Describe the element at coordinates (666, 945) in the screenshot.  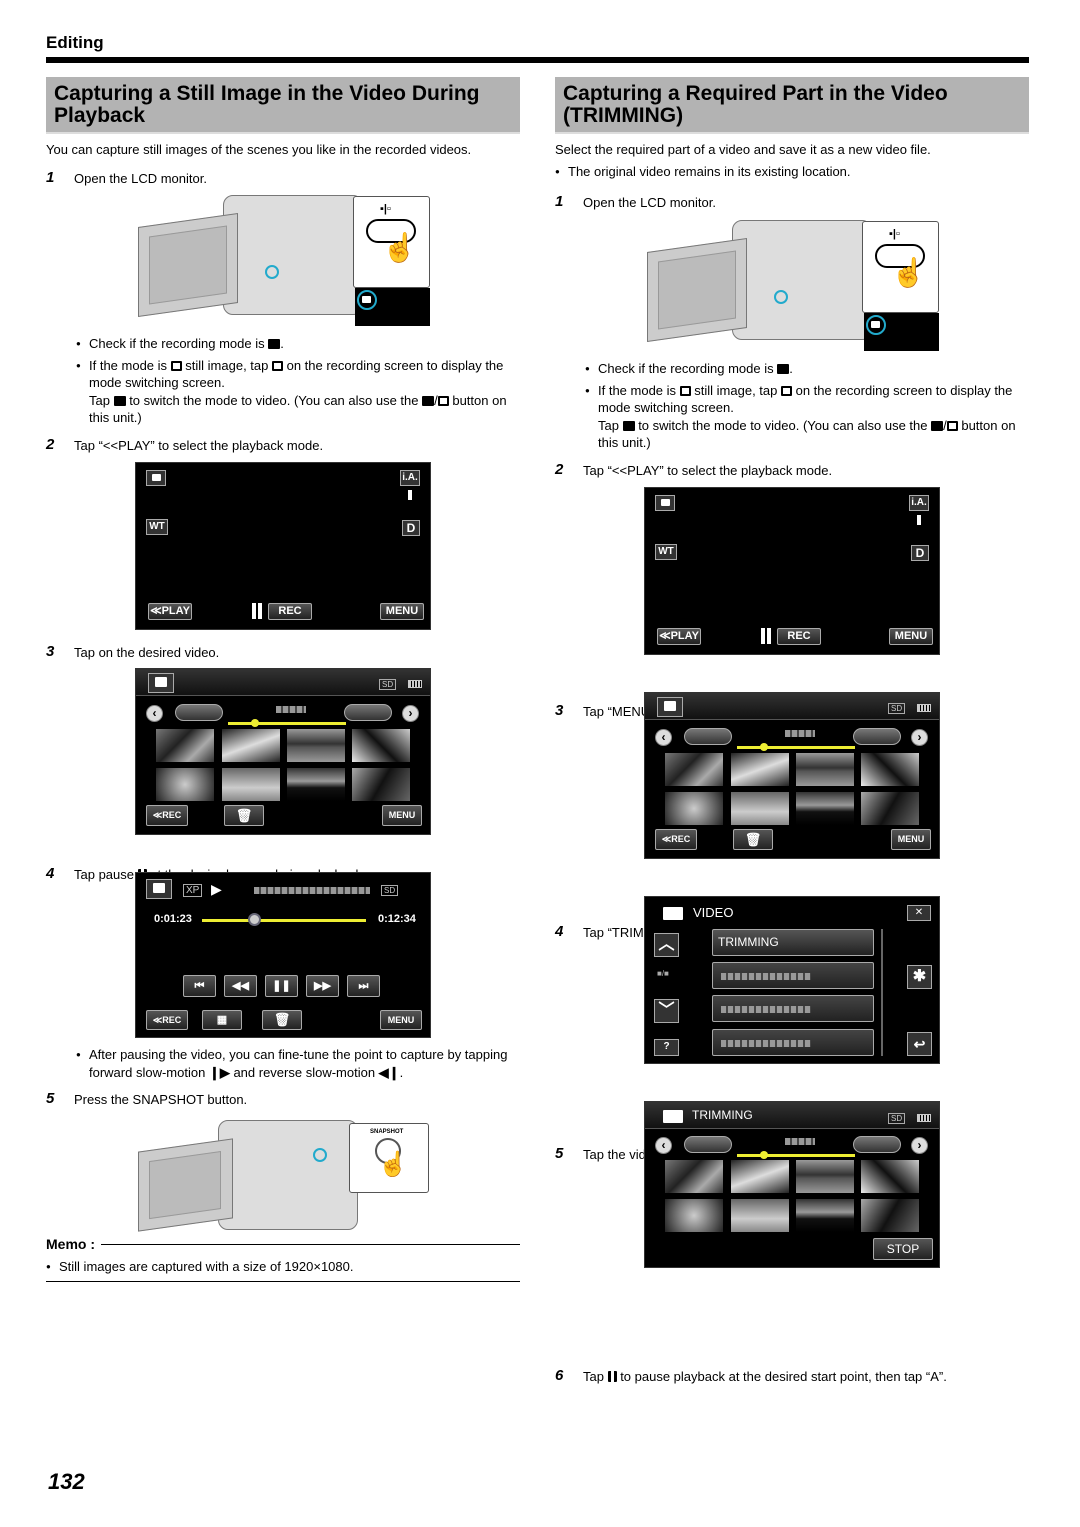
I see `scroll-up-button: ︿` at that location.